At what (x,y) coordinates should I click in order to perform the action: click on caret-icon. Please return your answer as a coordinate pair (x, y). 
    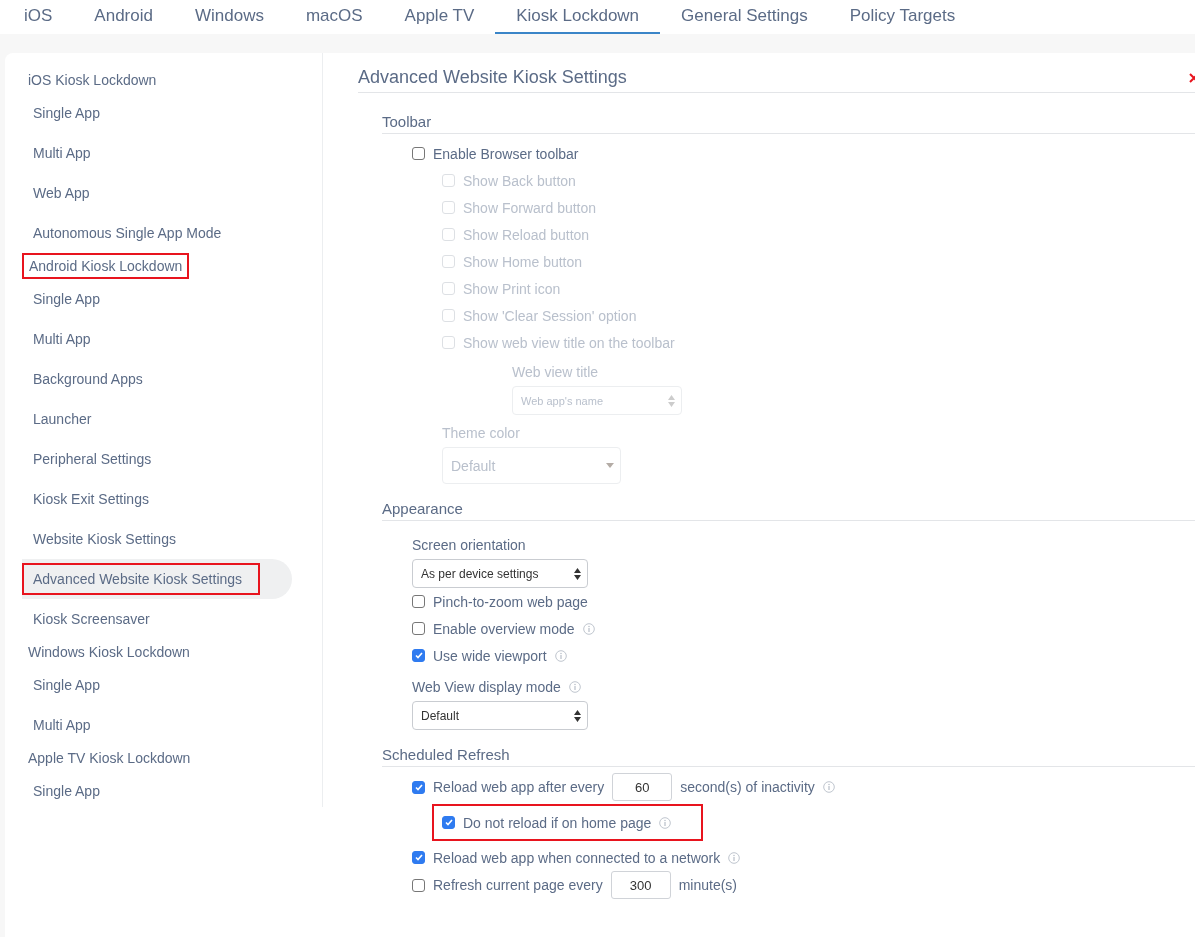
    Looking at the image, I should click on (610, 465).